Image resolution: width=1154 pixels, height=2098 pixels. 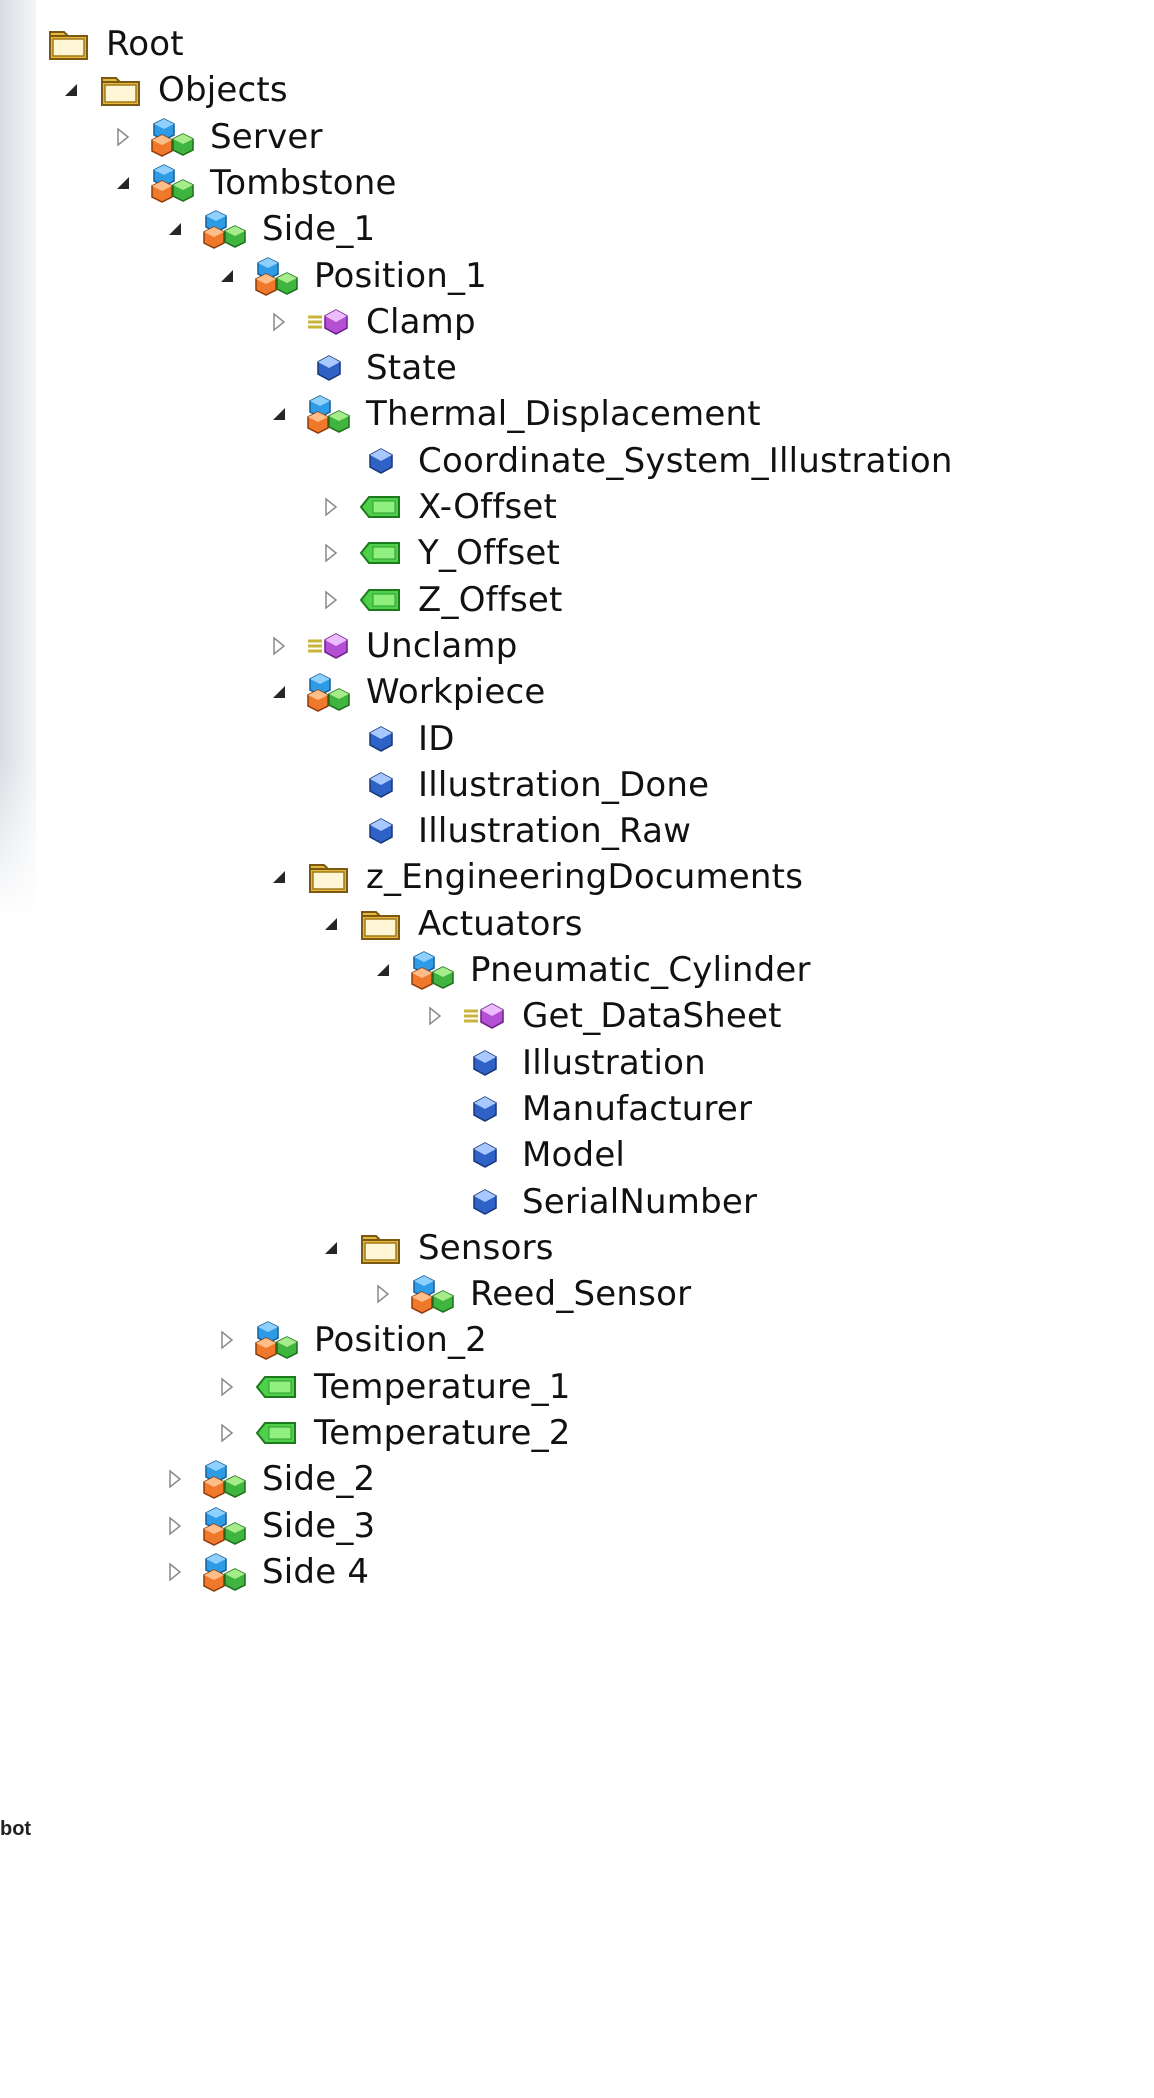 I want to click on tree-node-label: Side_3, so click(x=319, y=1526).